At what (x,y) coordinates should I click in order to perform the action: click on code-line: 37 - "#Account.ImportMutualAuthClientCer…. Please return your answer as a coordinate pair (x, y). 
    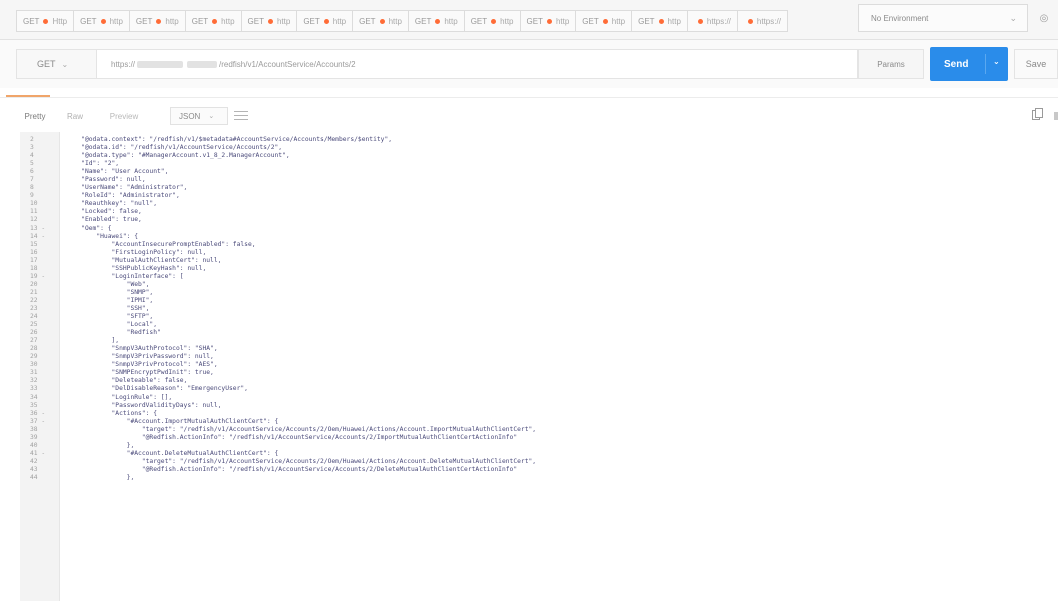
    Looking at the image, I should click on (535, 422).